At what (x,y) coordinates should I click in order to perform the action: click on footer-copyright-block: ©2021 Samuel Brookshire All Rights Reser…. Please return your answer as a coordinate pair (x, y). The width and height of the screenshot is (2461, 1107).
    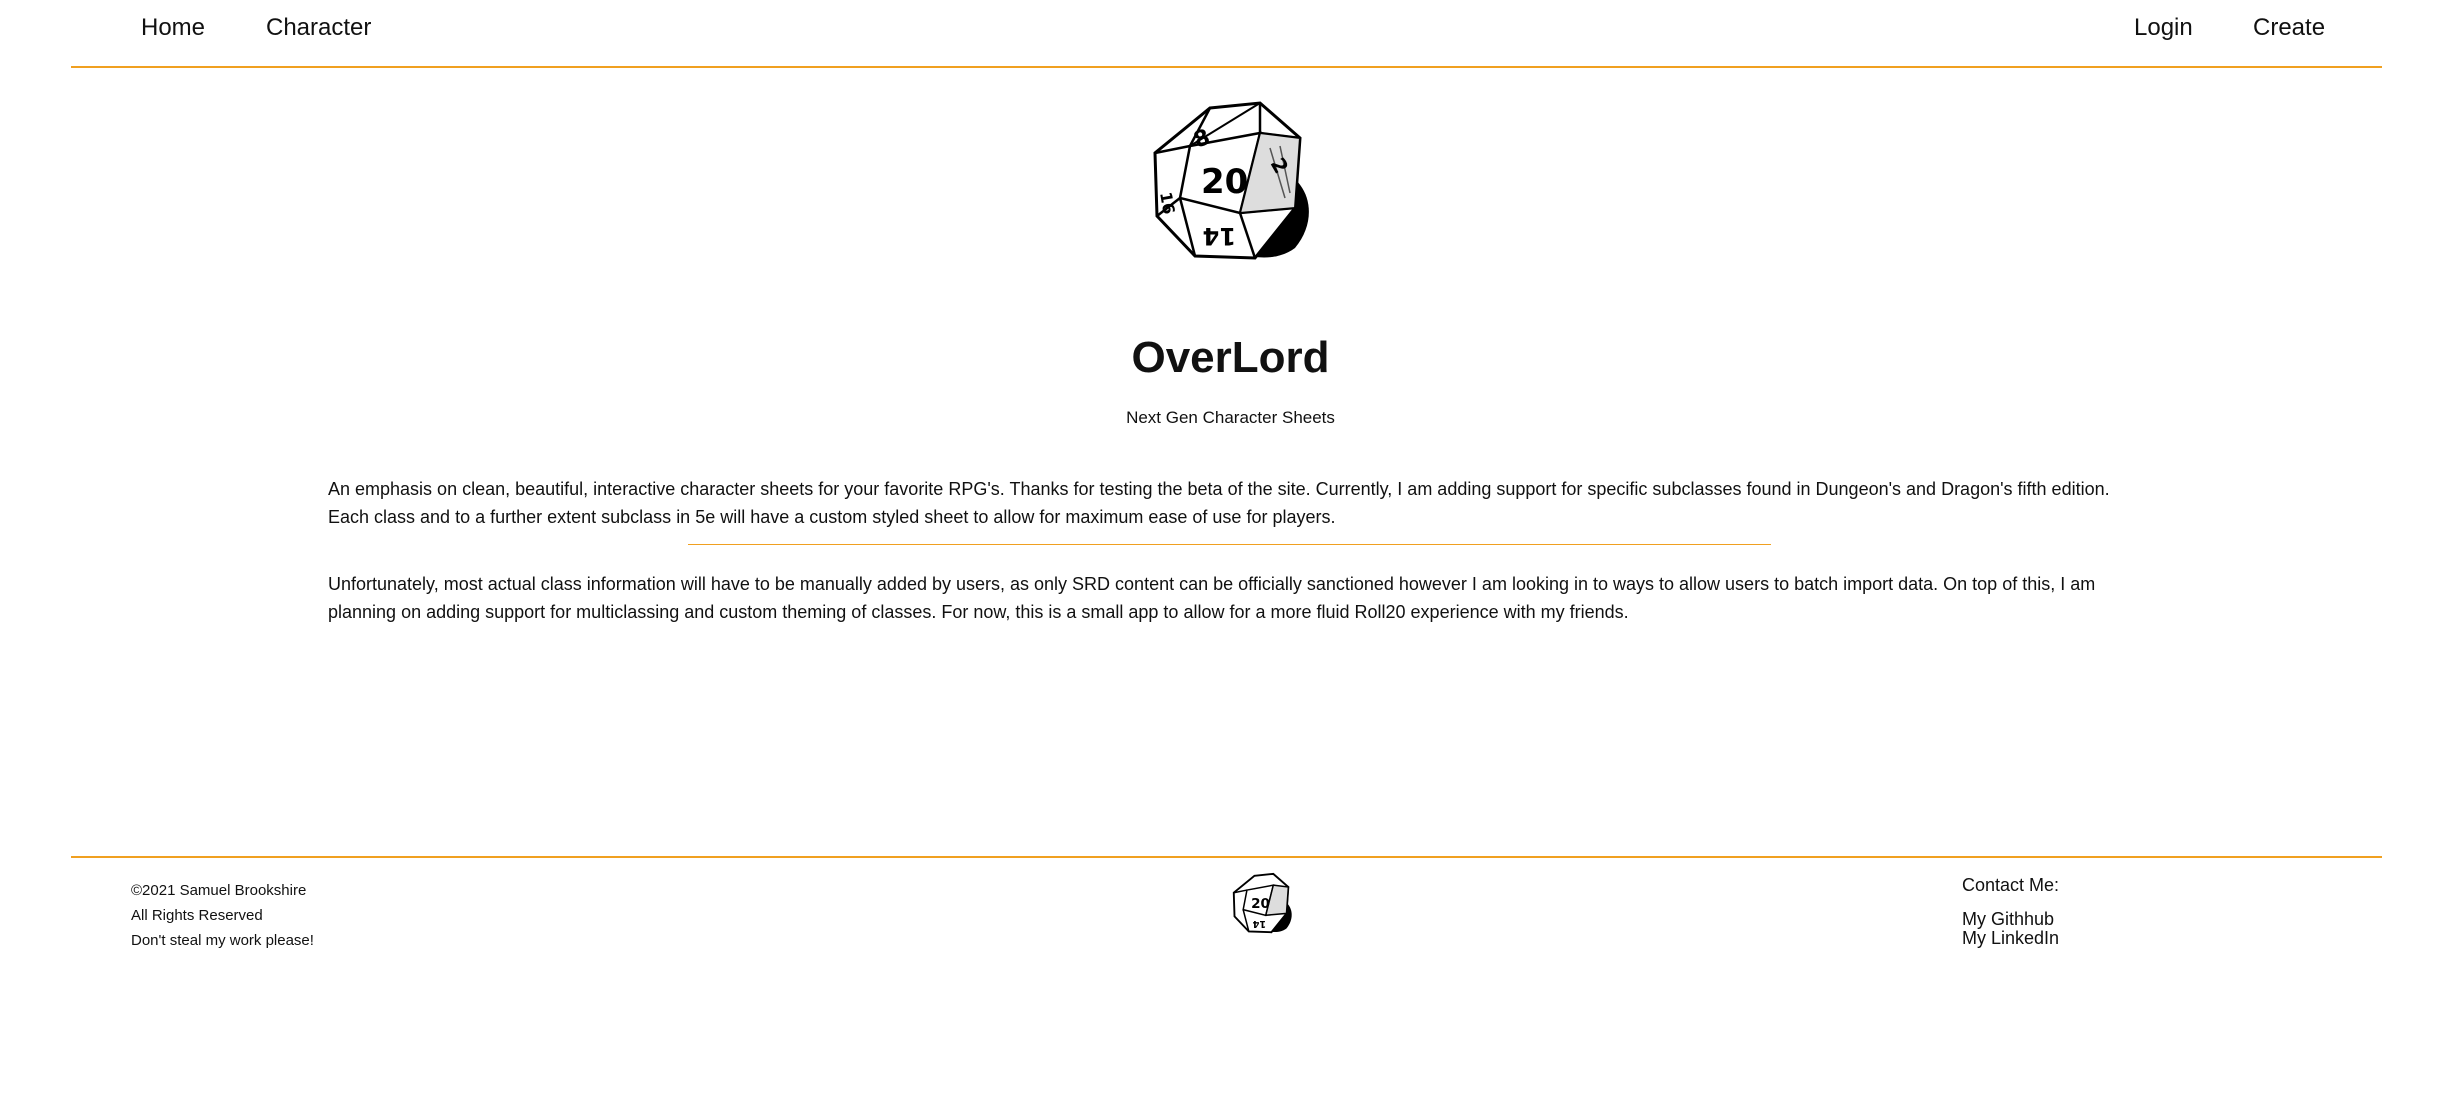
    Looking at the image, I should click on (222, 915).